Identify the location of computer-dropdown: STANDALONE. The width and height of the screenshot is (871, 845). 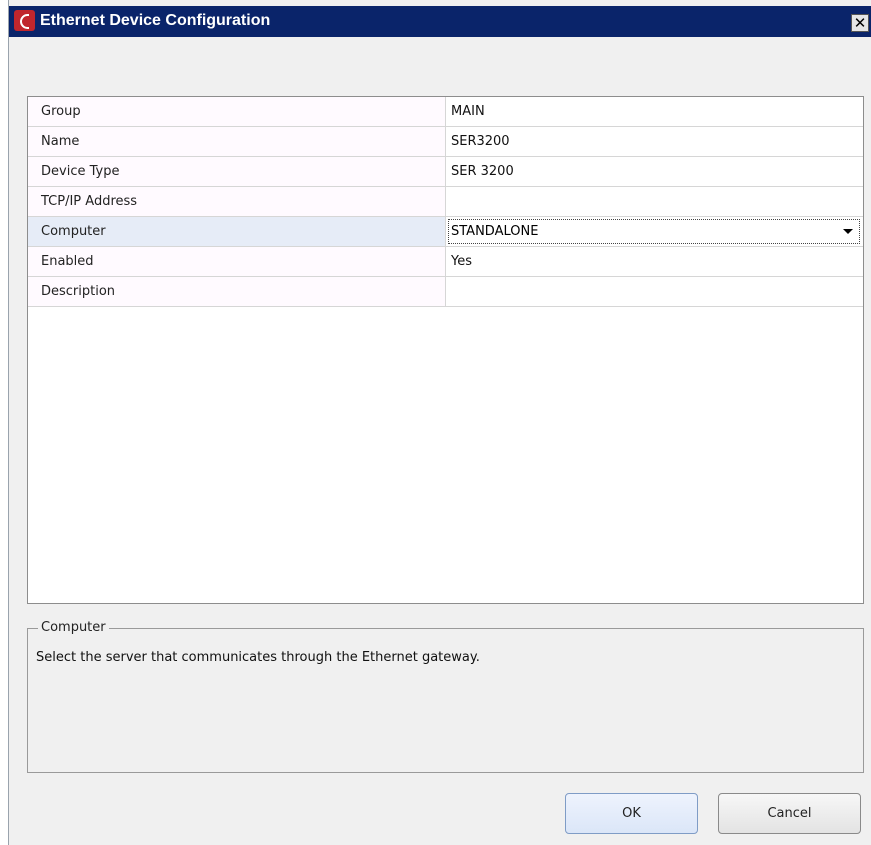
(654, 231).